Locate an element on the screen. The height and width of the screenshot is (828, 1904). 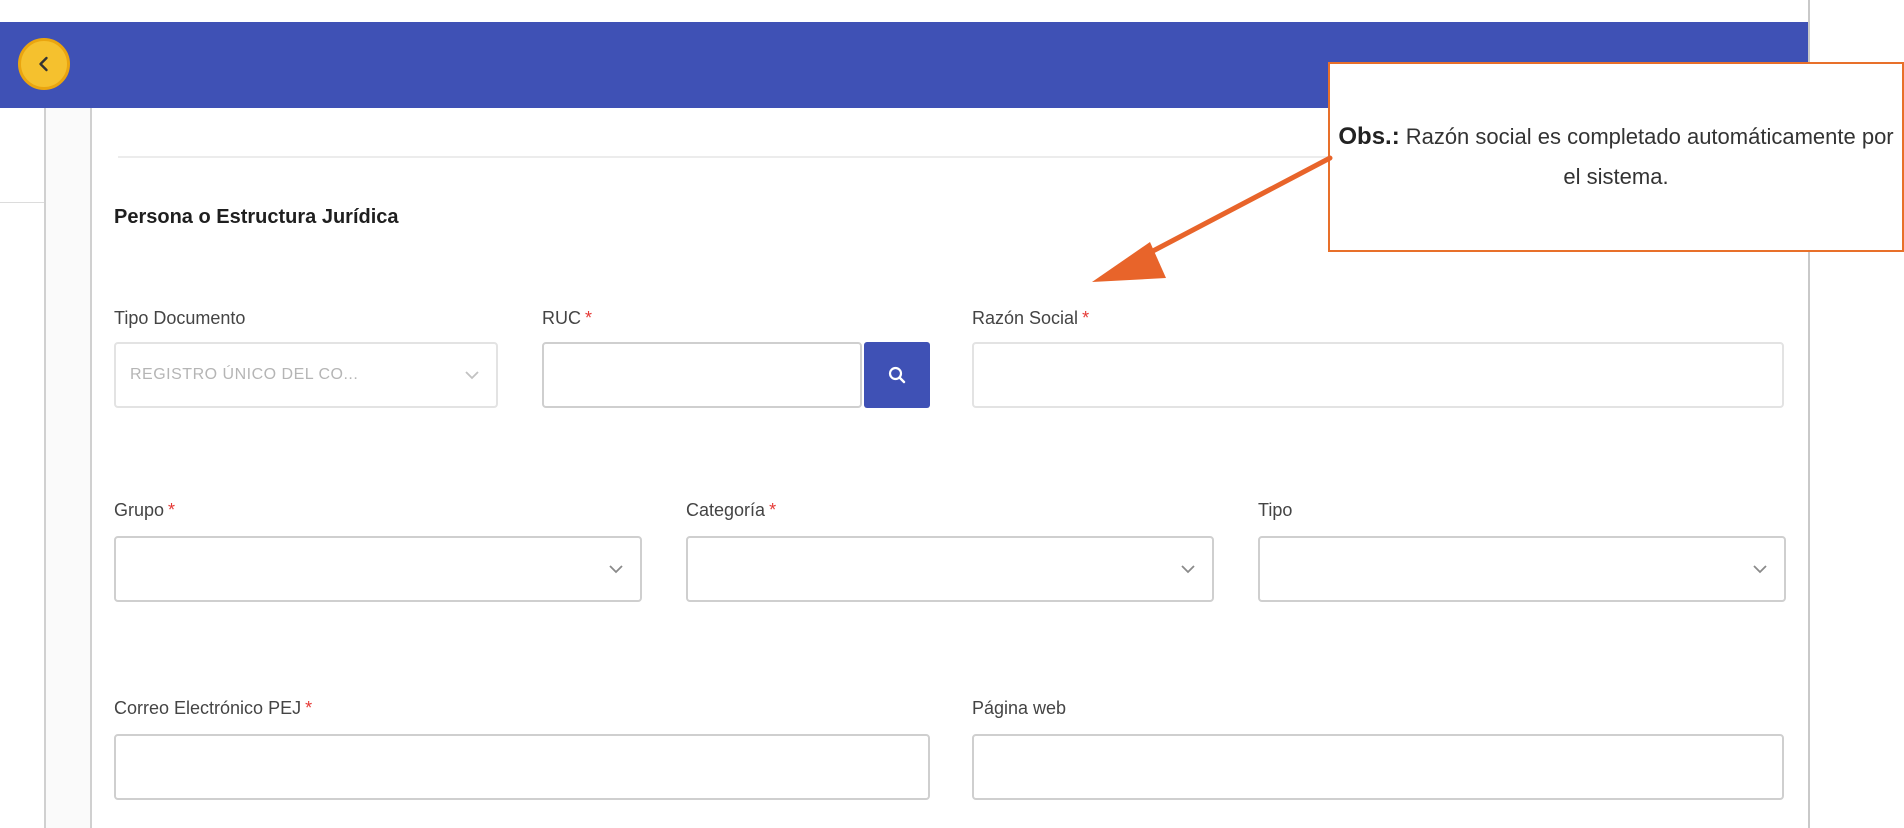
ruc-input is located at coordinates (702, 375).